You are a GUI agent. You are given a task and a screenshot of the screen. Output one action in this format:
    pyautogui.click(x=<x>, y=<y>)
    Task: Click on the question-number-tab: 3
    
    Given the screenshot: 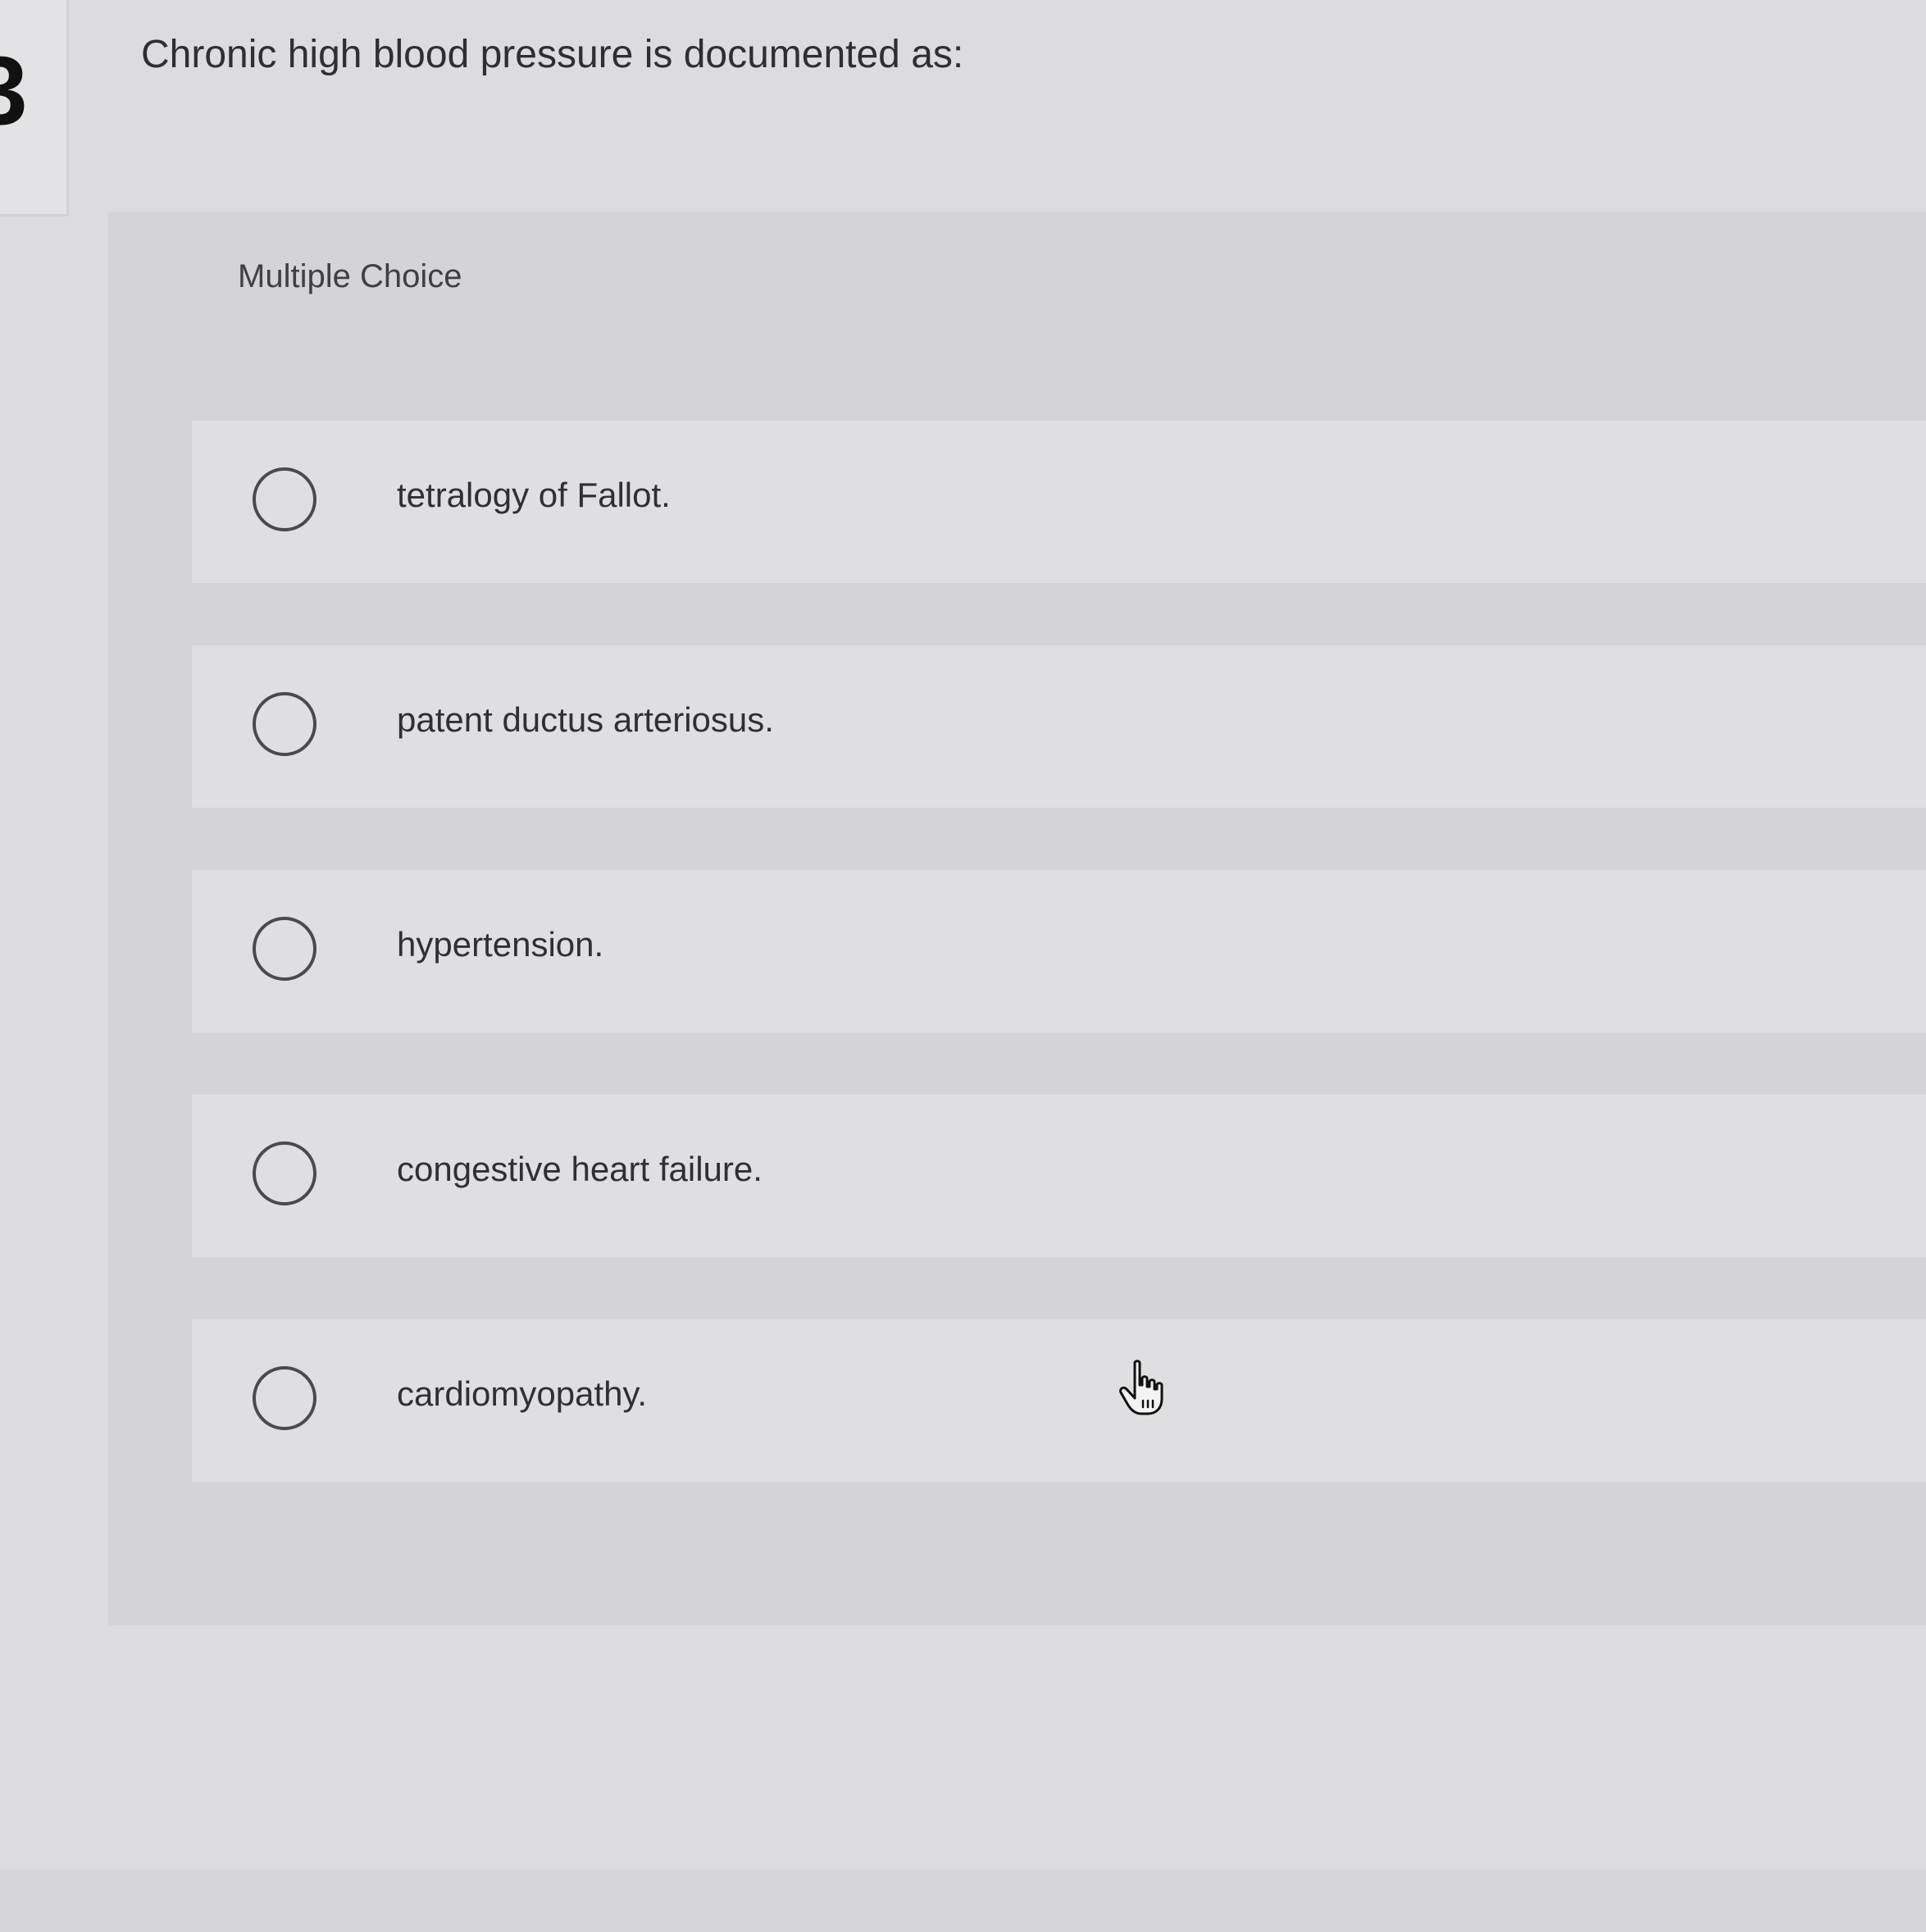 What is the action you would take?
    pyautogui.click(x=34, y=108)
    